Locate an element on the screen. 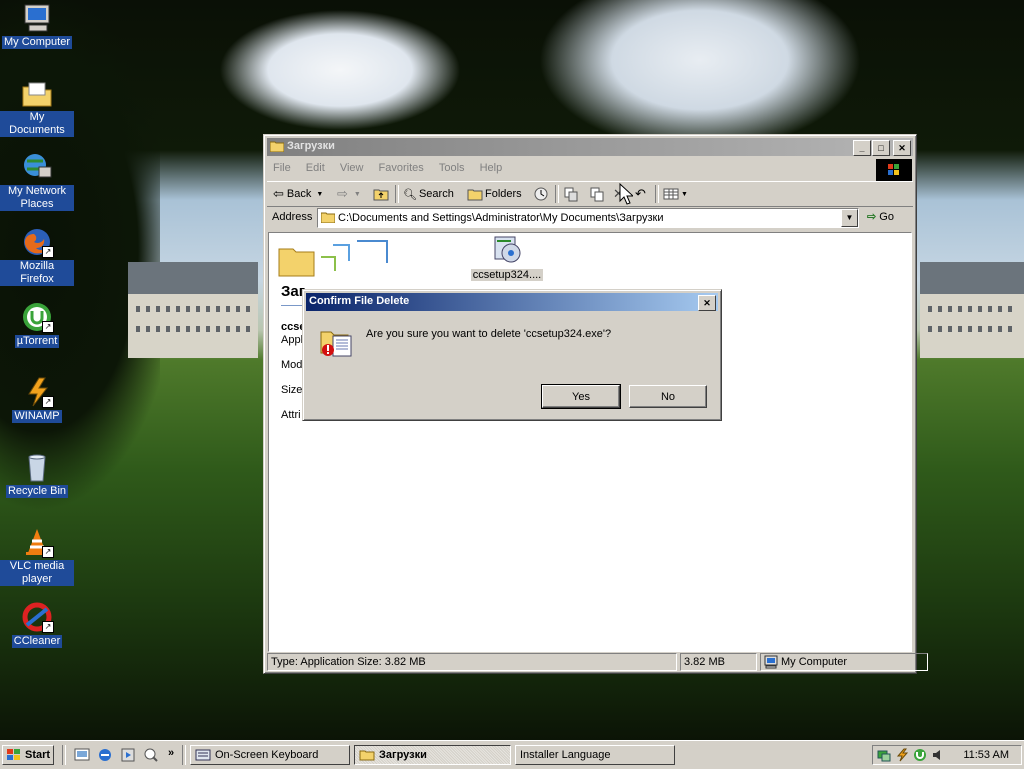 This screenshot has height=769, width=1024. quick-launch-chevron-icon: » is located at coordinates (171, 753).